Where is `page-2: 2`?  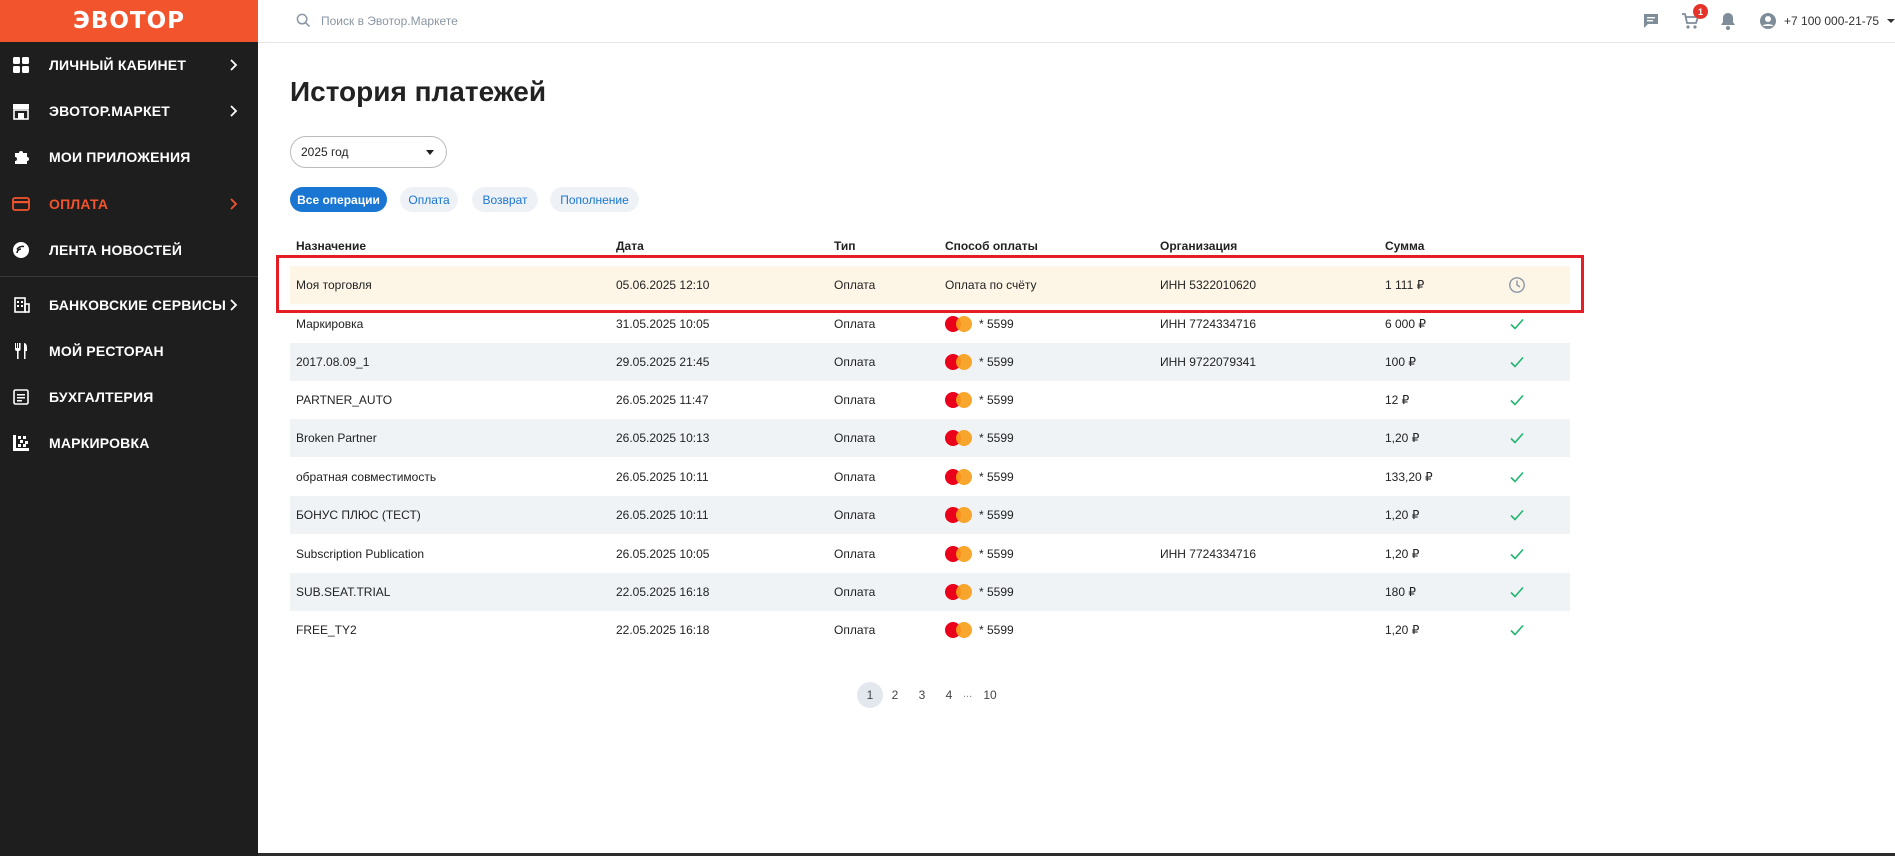 page-2: 2 is located at coordinates (895, 695).